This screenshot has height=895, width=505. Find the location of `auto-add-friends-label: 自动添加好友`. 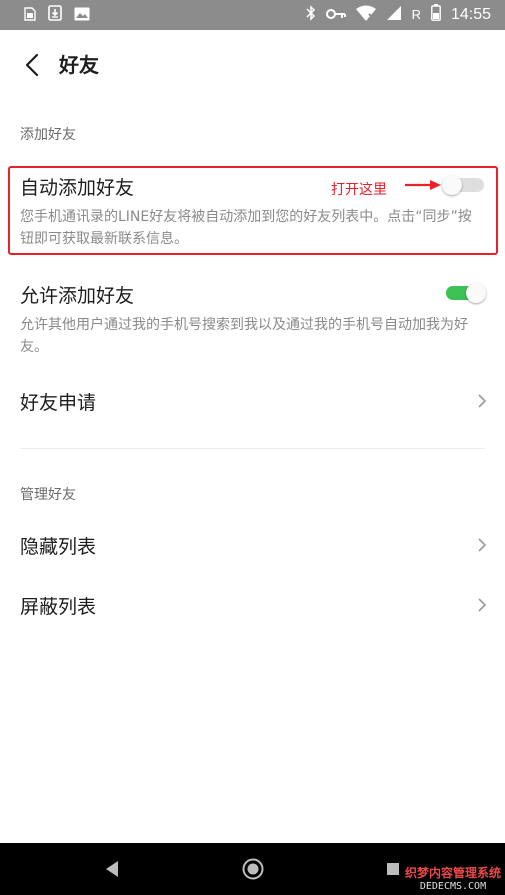

auto-add-friends-label: 自动添加好友 is located at coordinates (77, 188).